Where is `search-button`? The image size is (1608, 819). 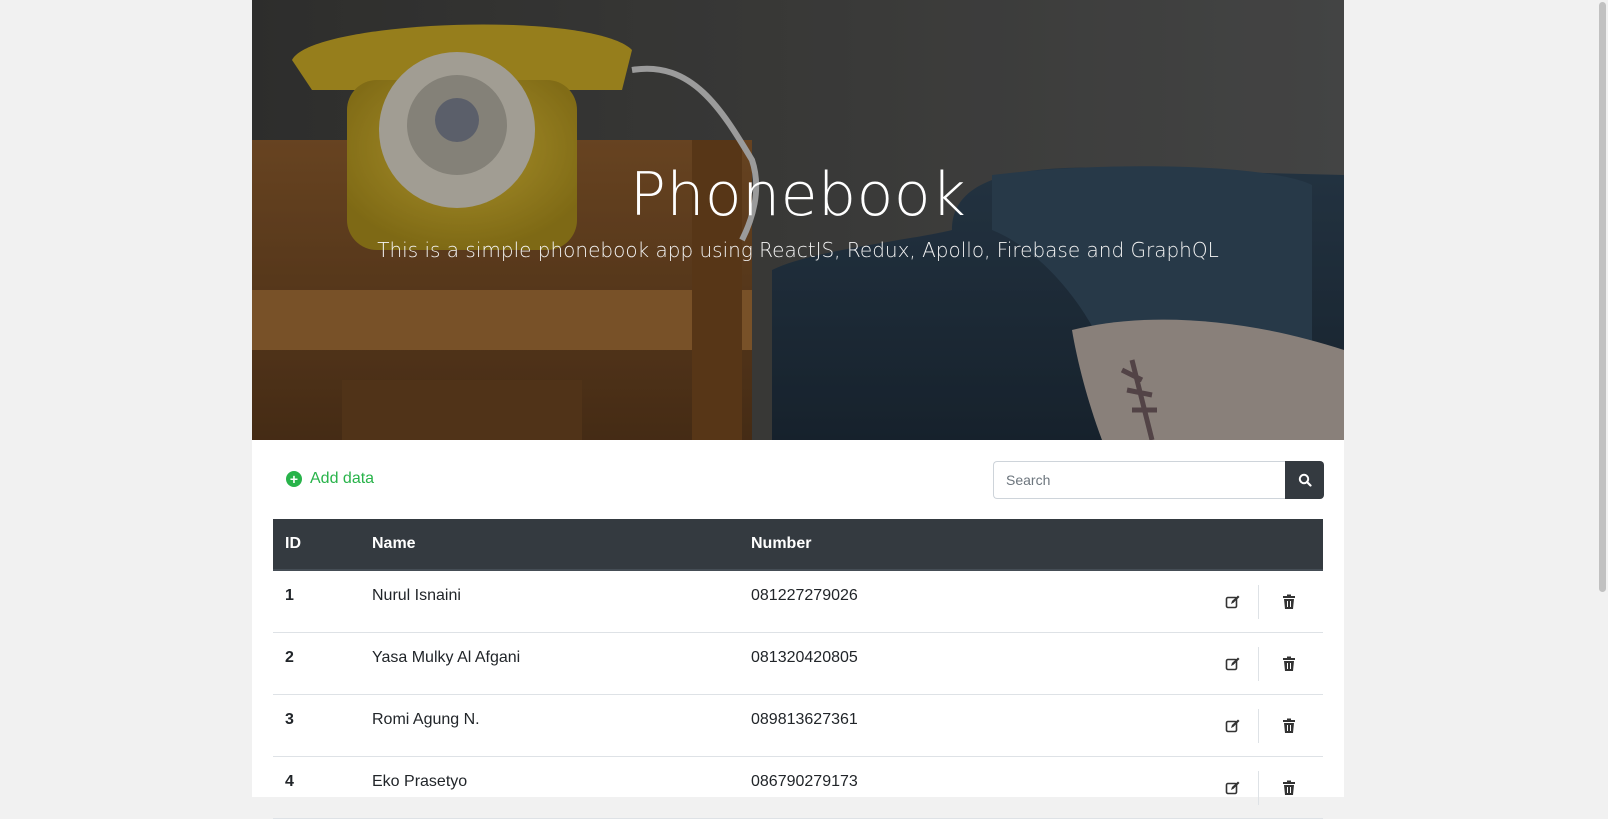
search-button is located at coordinates (1304, 480).